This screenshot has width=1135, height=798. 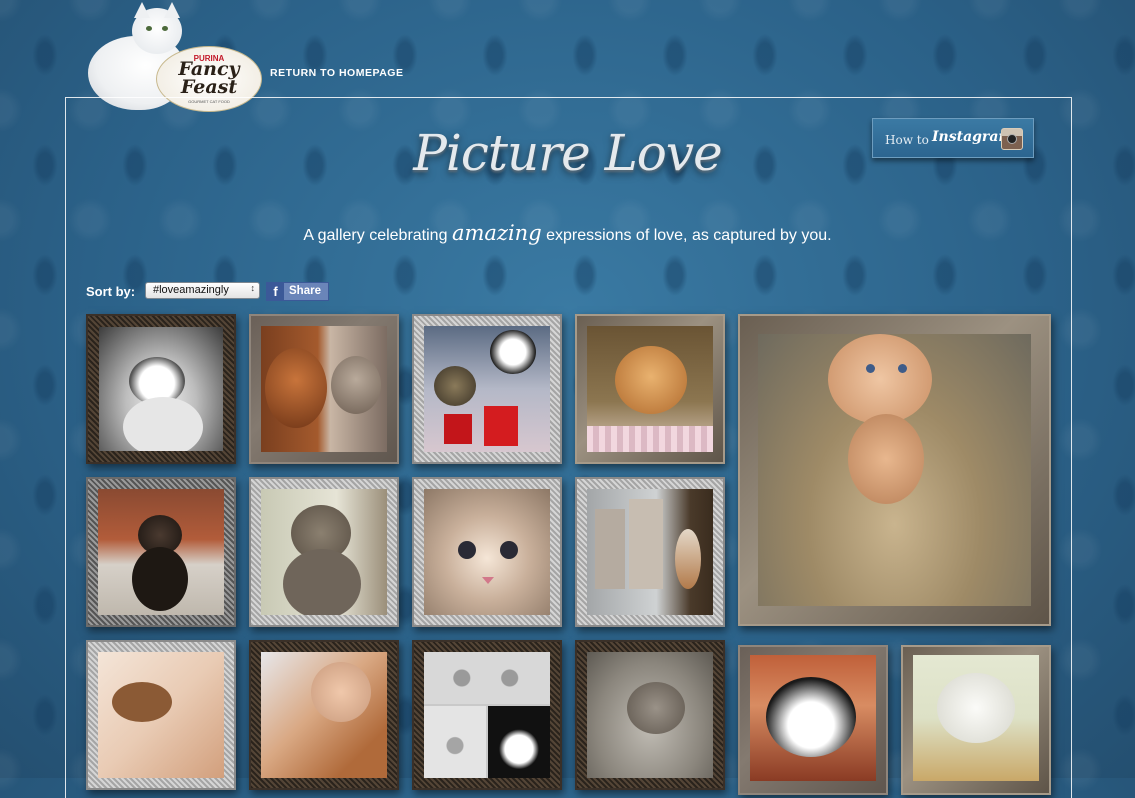 I want to click on photo-orange-cat-blanket, so click(x=650, y=389).